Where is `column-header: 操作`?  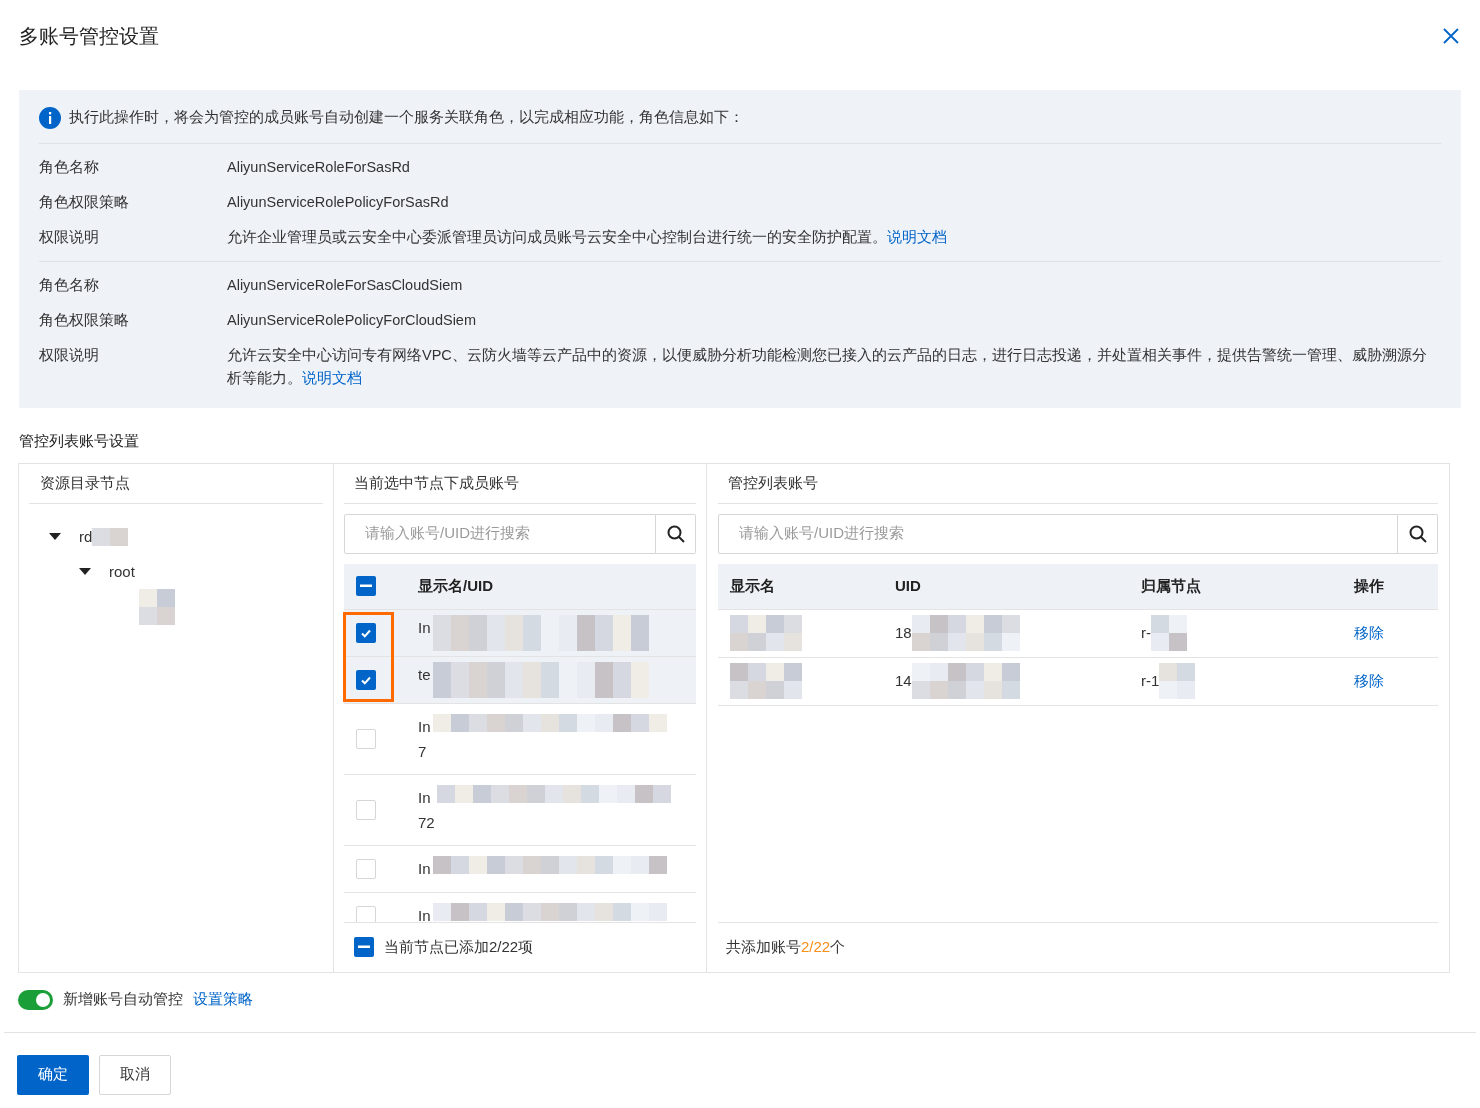 column-header: 操作 is located at coordinates (1369, 585).